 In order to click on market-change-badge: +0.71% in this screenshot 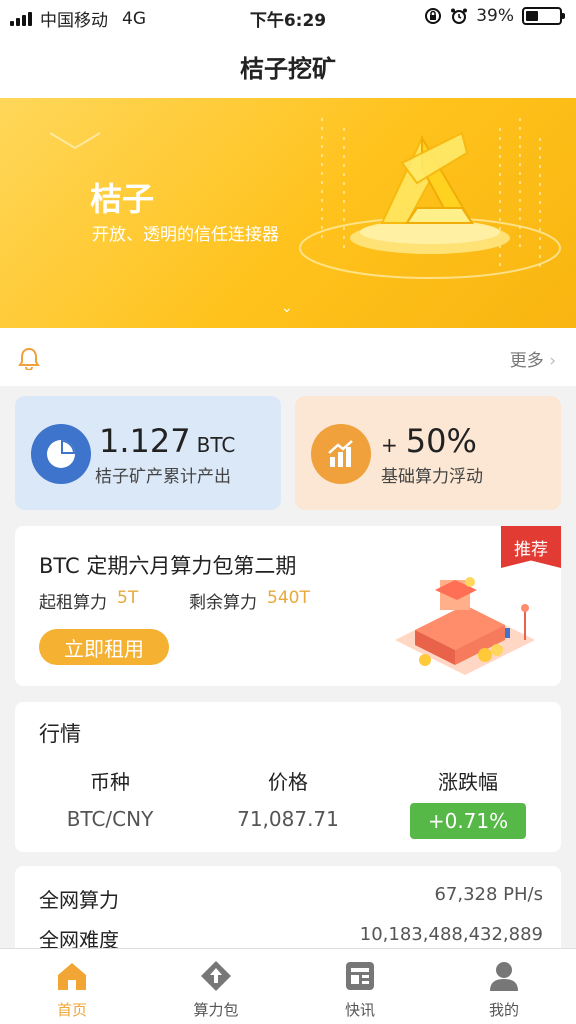, I will do `click(468, 821)`.